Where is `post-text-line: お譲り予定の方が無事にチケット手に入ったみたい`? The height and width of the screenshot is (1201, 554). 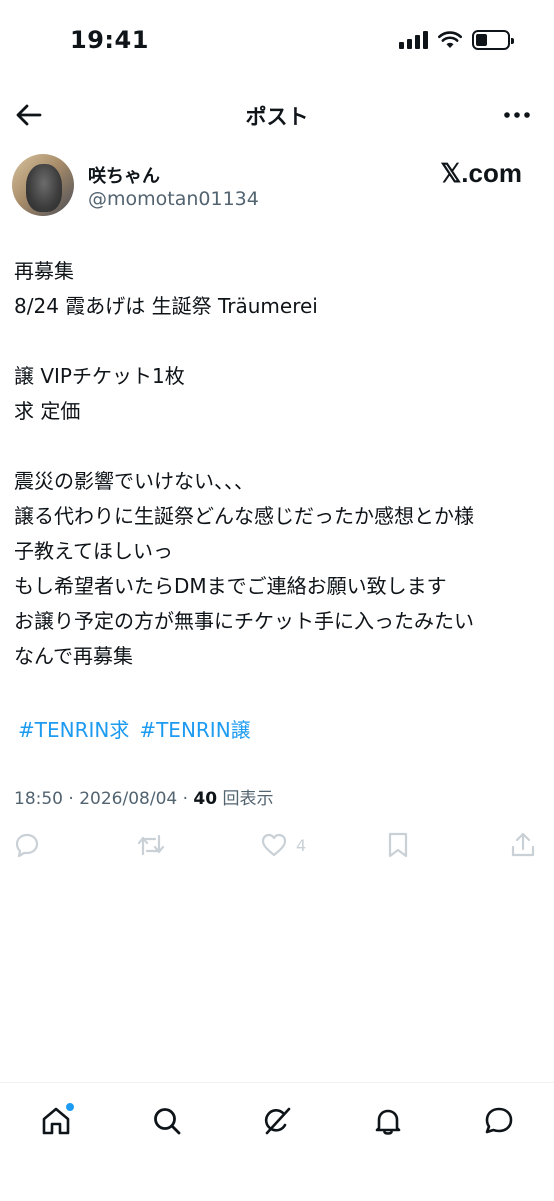 post-text-line: お譲り予定の方が無事にチケット手に入ったみたい is located at coordinates (244, 621).